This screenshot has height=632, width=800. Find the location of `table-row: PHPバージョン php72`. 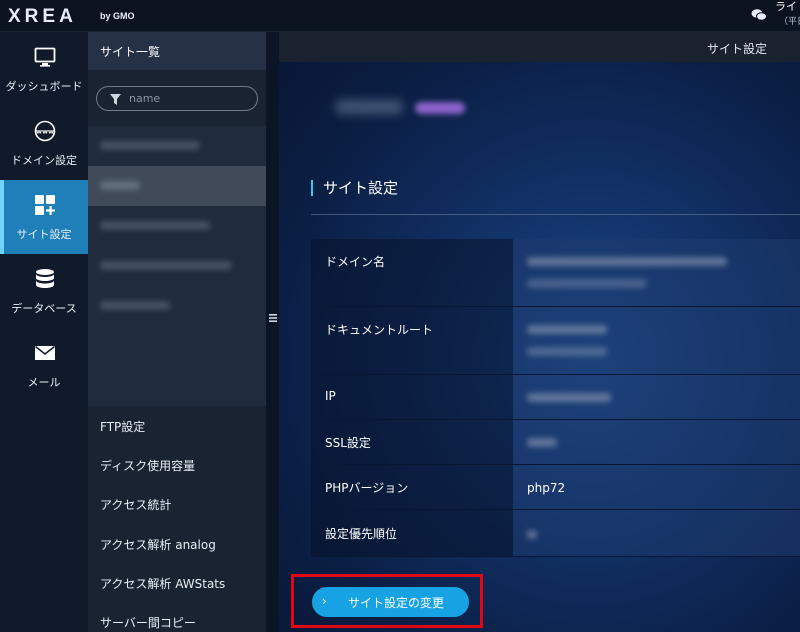

table-row: PHPバージョン php72 is located at coordinates (555, 487).